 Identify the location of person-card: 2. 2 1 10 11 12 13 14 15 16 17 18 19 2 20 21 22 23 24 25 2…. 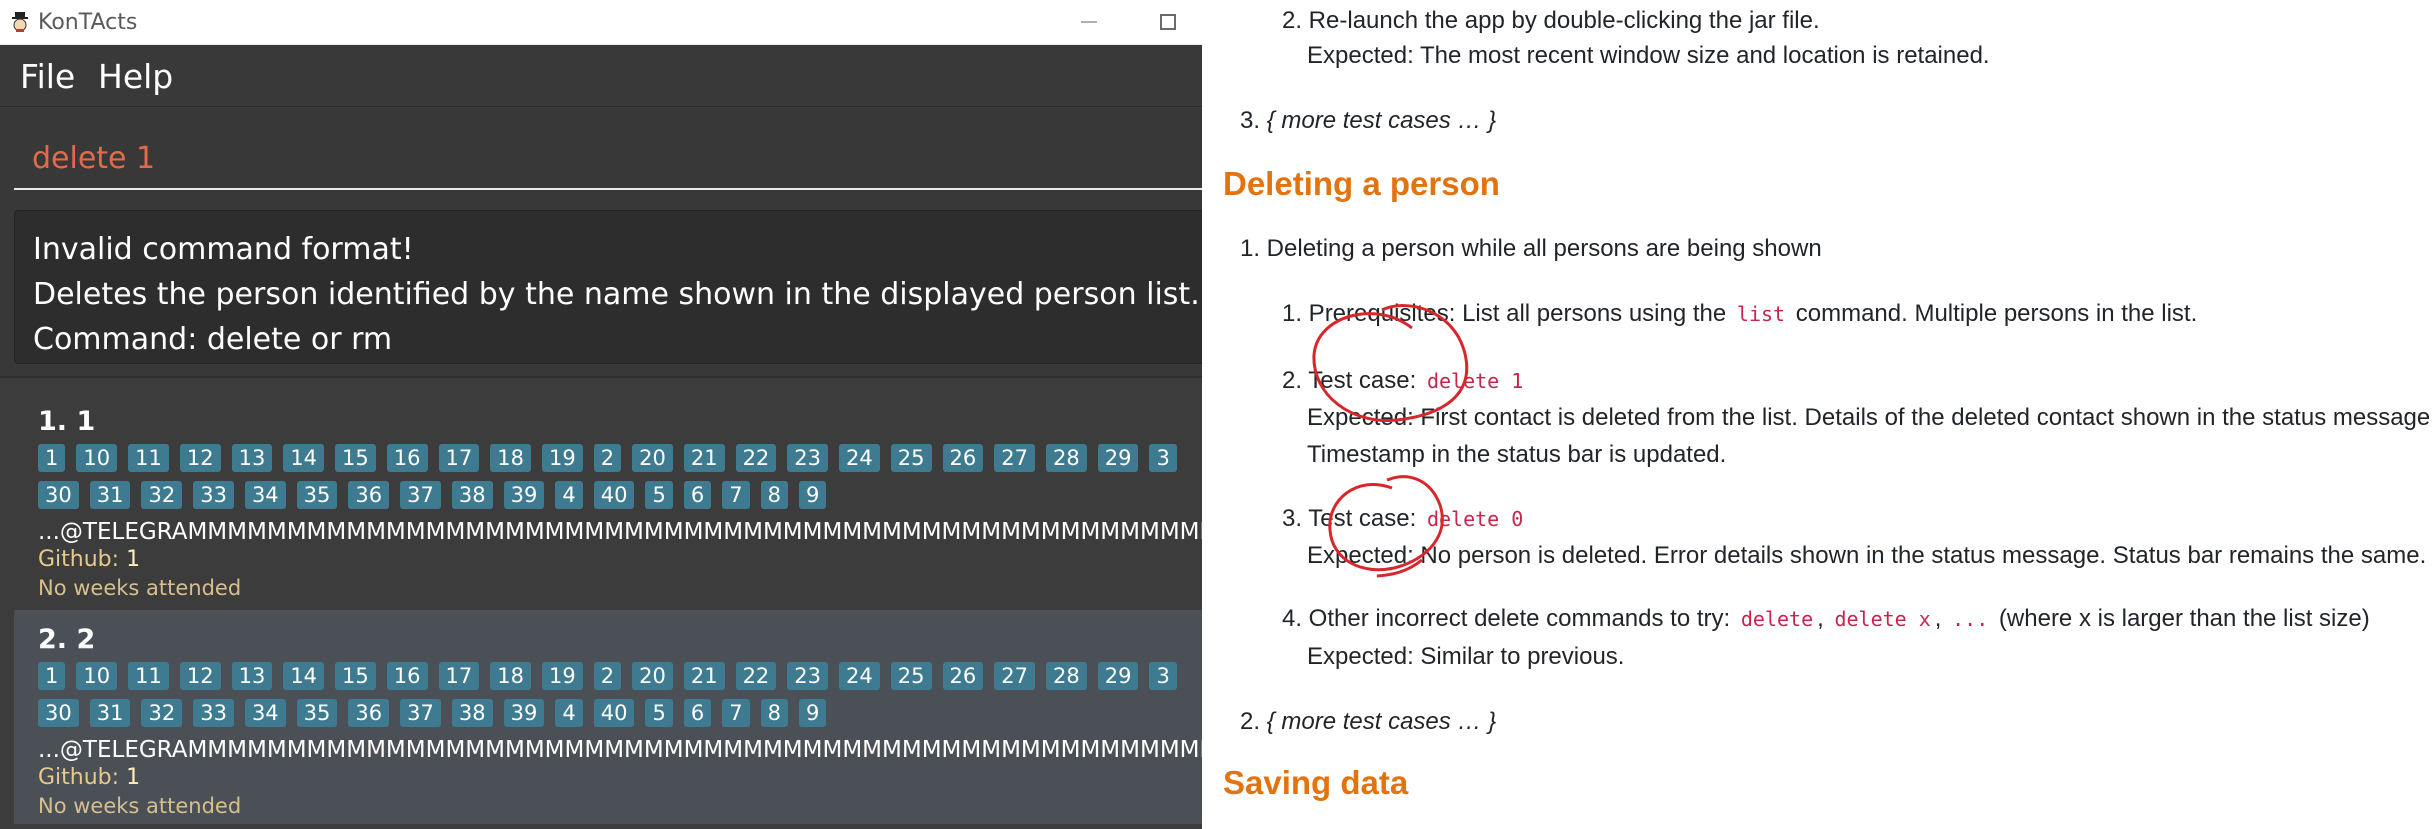
(608, 717).